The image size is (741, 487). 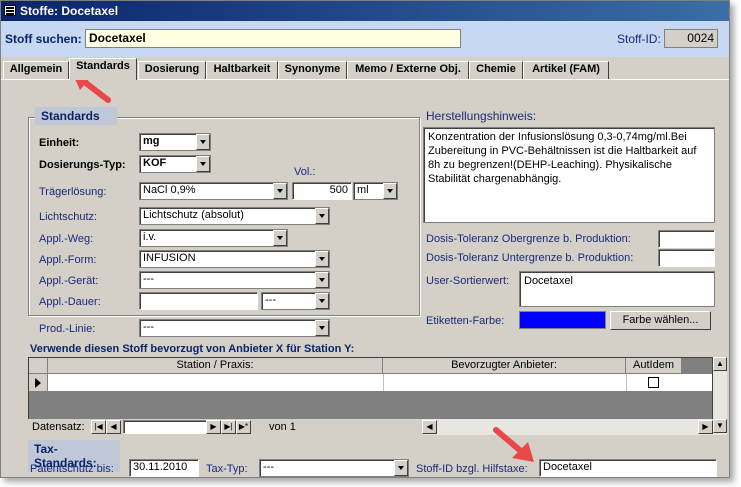 What do you see at coordinates (496, 70) in the screenshot?
I see `tab-chemie: Chemie` at bounding box center [496, 70].